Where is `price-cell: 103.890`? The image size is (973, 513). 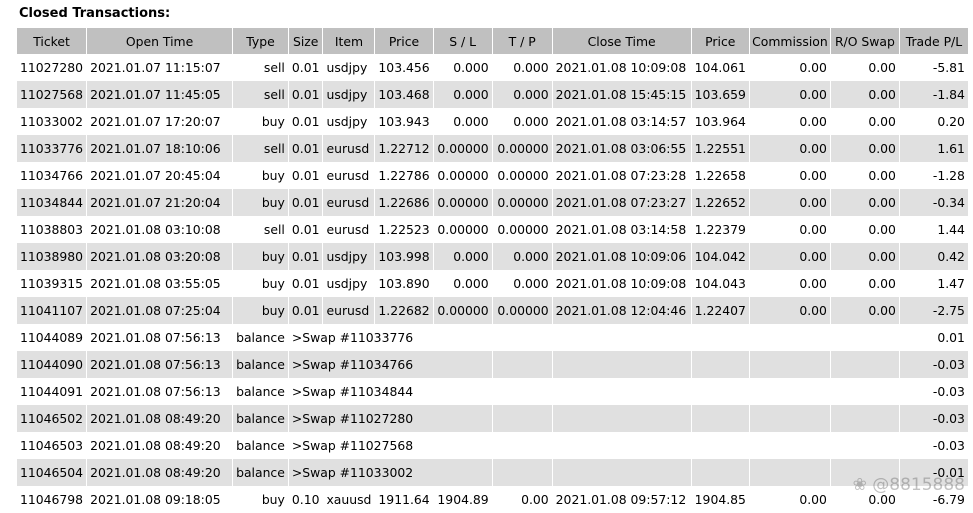 price-cell: 103.890 is located at coordinates (404, 283).